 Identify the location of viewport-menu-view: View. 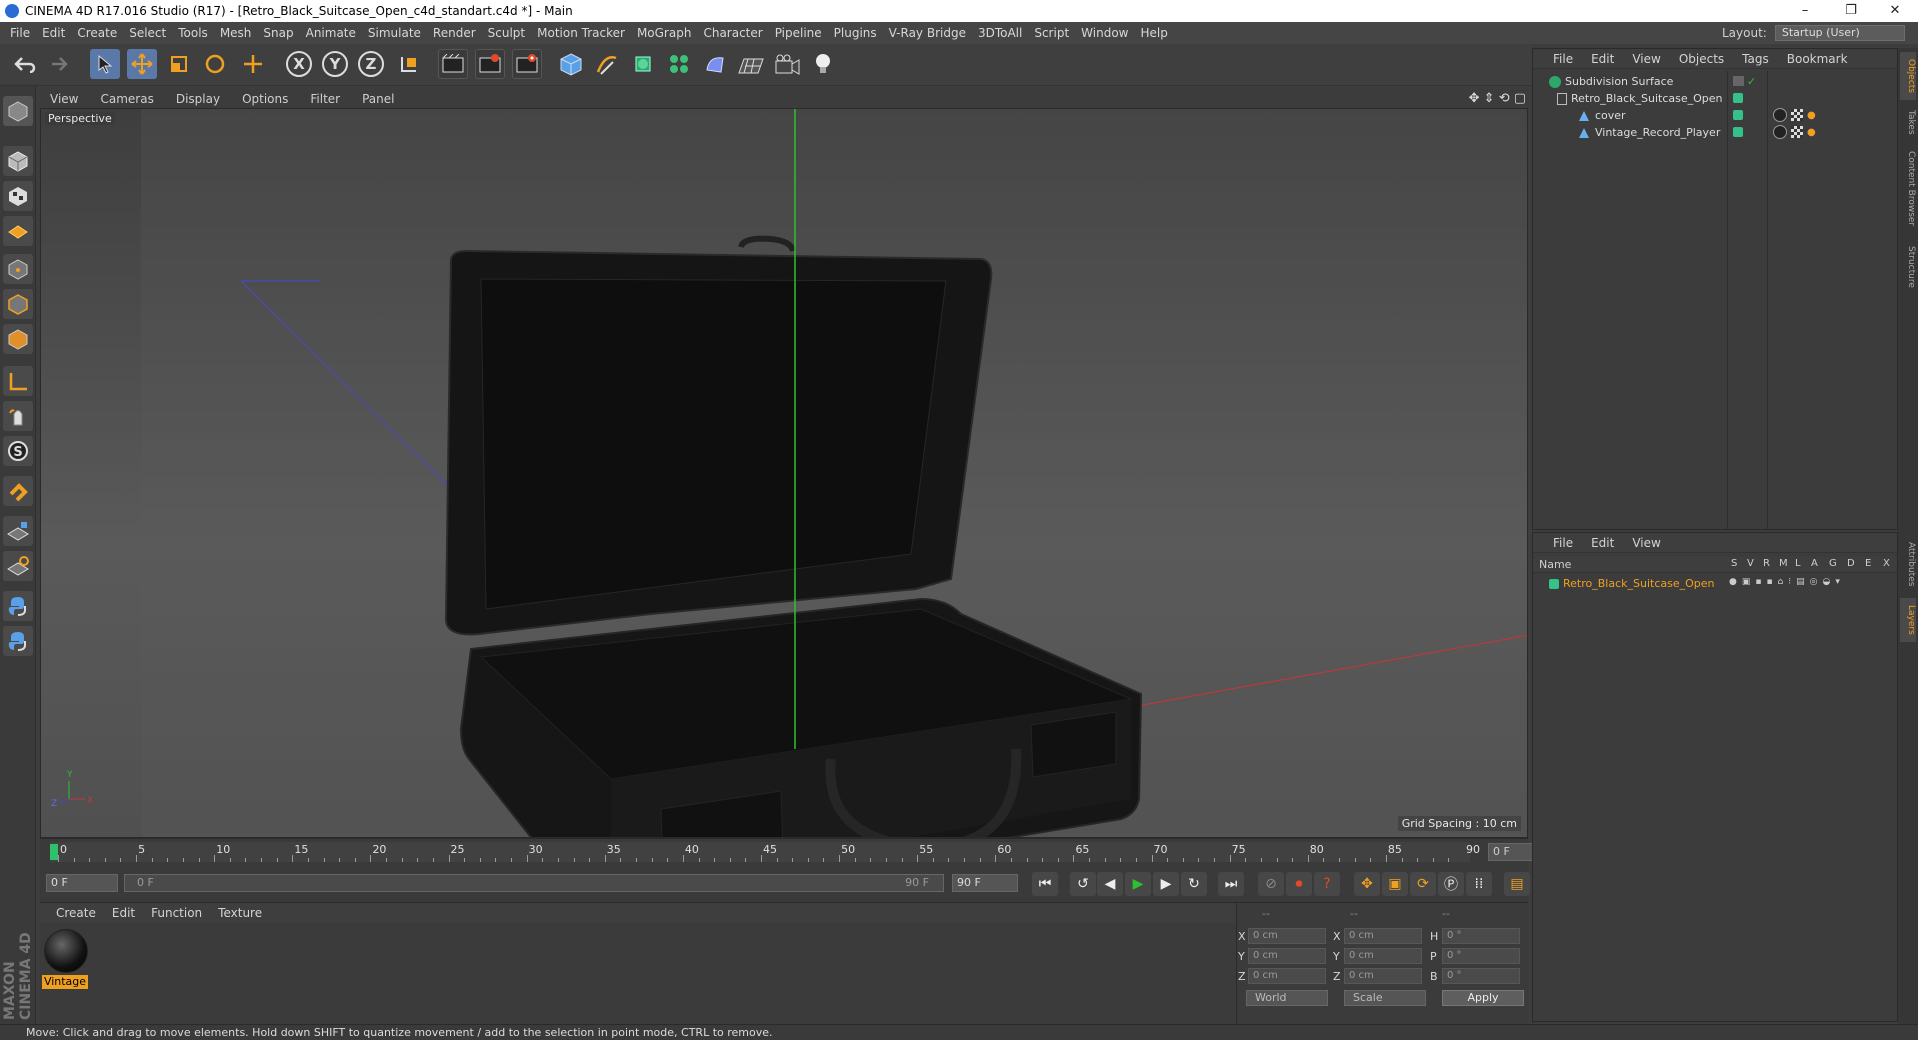
(64, 99).